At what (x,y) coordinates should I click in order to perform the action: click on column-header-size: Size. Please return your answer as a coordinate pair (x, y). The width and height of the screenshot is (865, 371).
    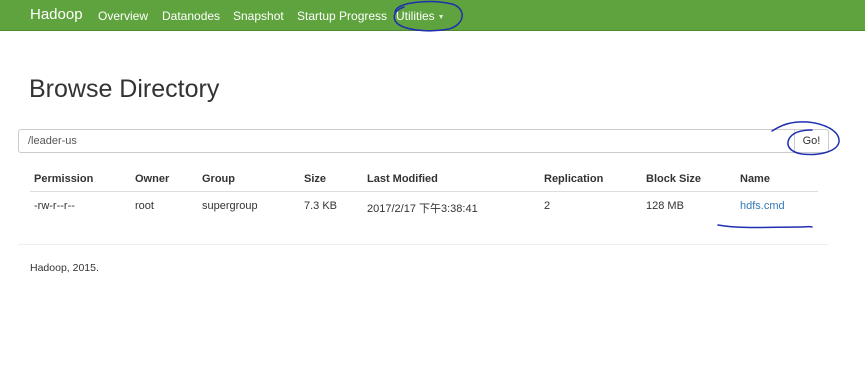
    Looking at the image, I should click on (315, 179).